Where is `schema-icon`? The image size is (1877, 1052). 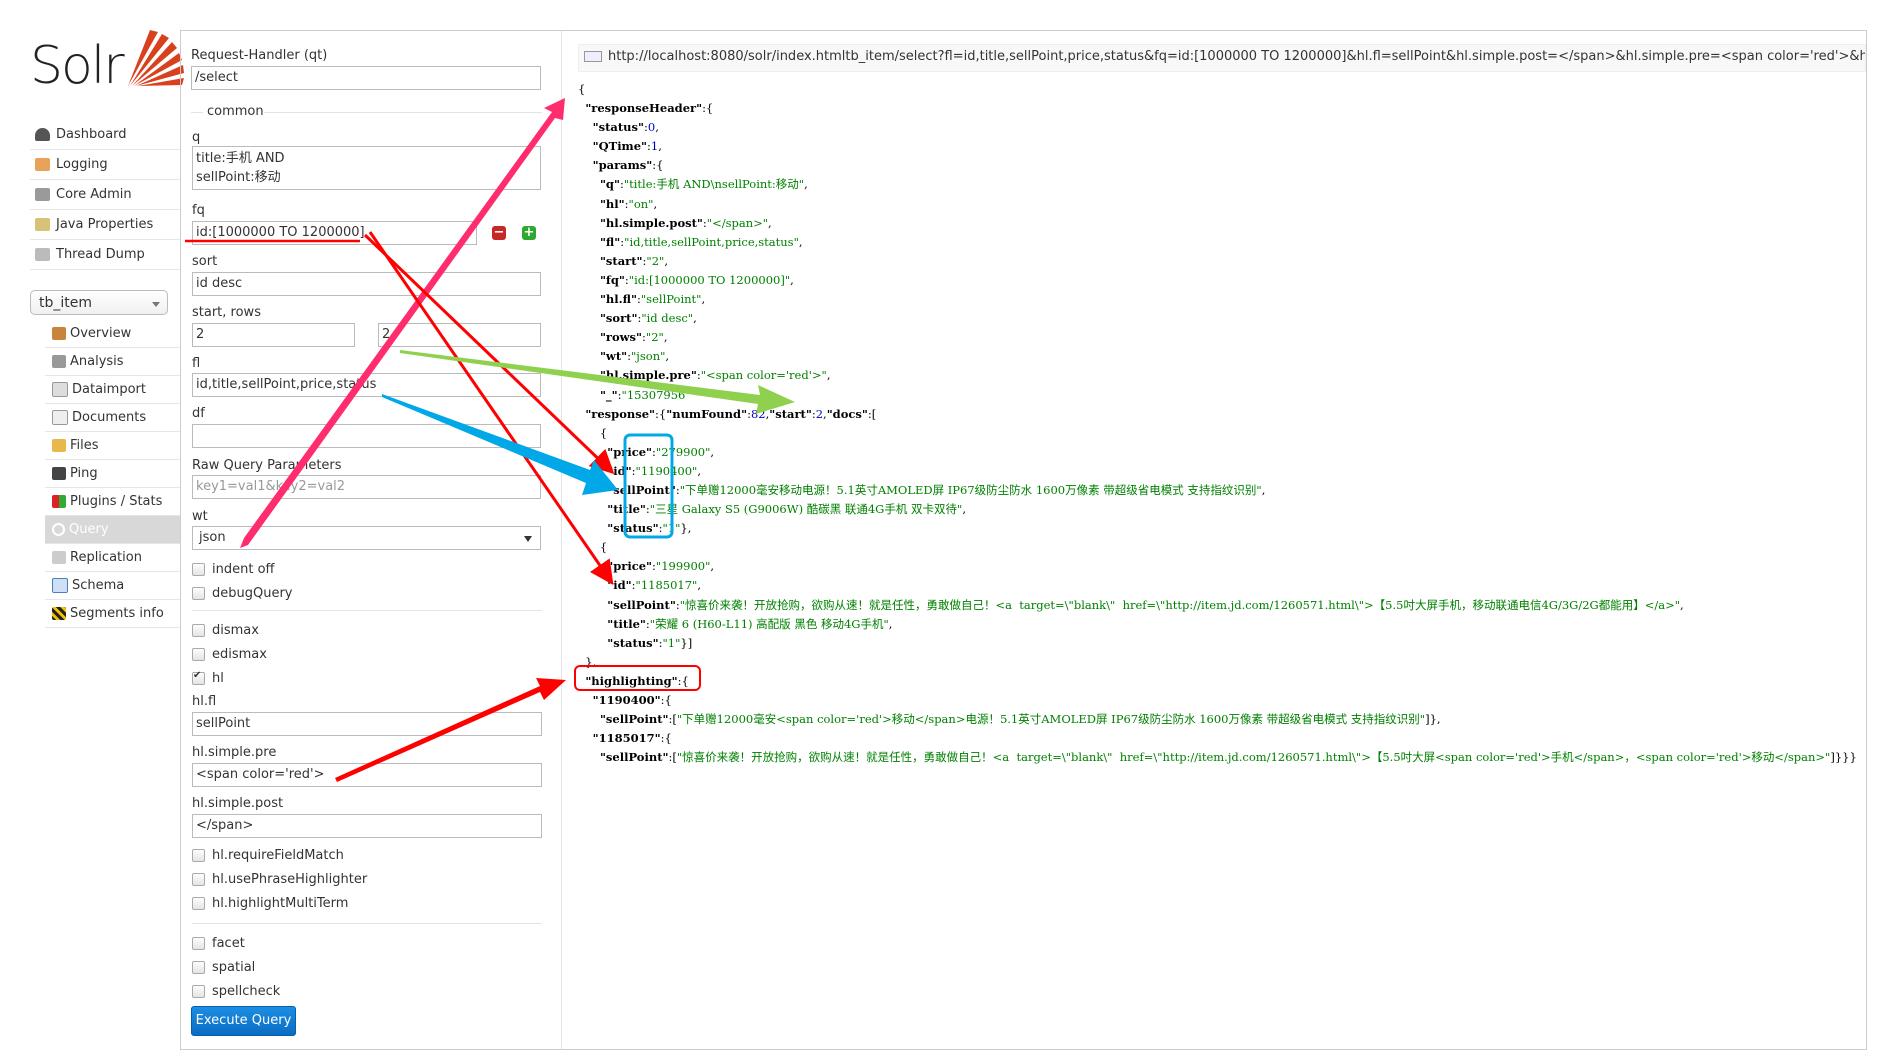
schema-icon is located at coordinates (60, 585).